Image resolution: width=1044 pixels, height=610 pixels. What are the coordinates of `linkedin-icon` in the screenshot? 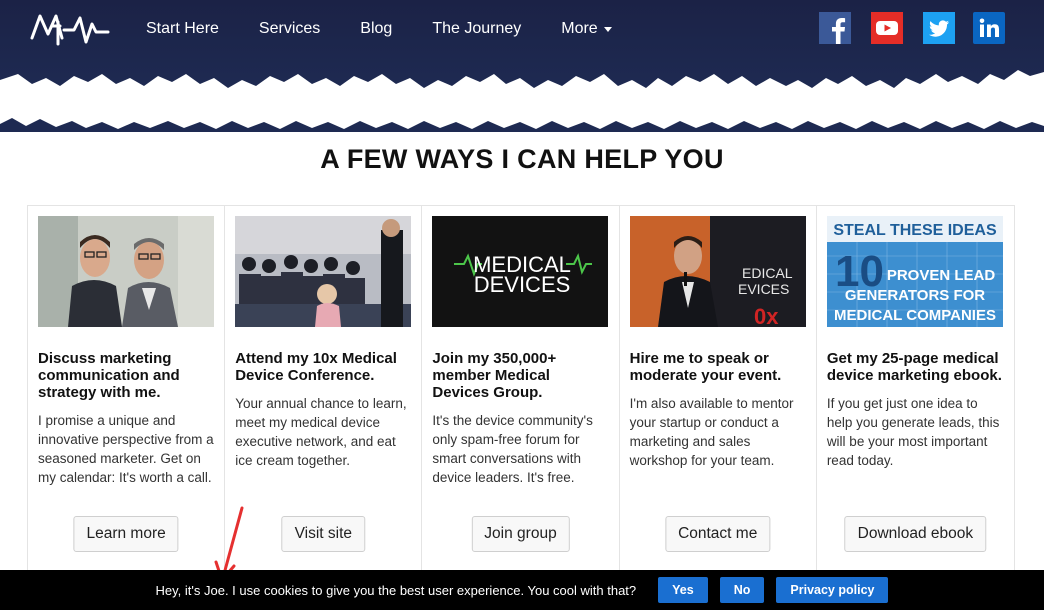 It's located at (989, 28).